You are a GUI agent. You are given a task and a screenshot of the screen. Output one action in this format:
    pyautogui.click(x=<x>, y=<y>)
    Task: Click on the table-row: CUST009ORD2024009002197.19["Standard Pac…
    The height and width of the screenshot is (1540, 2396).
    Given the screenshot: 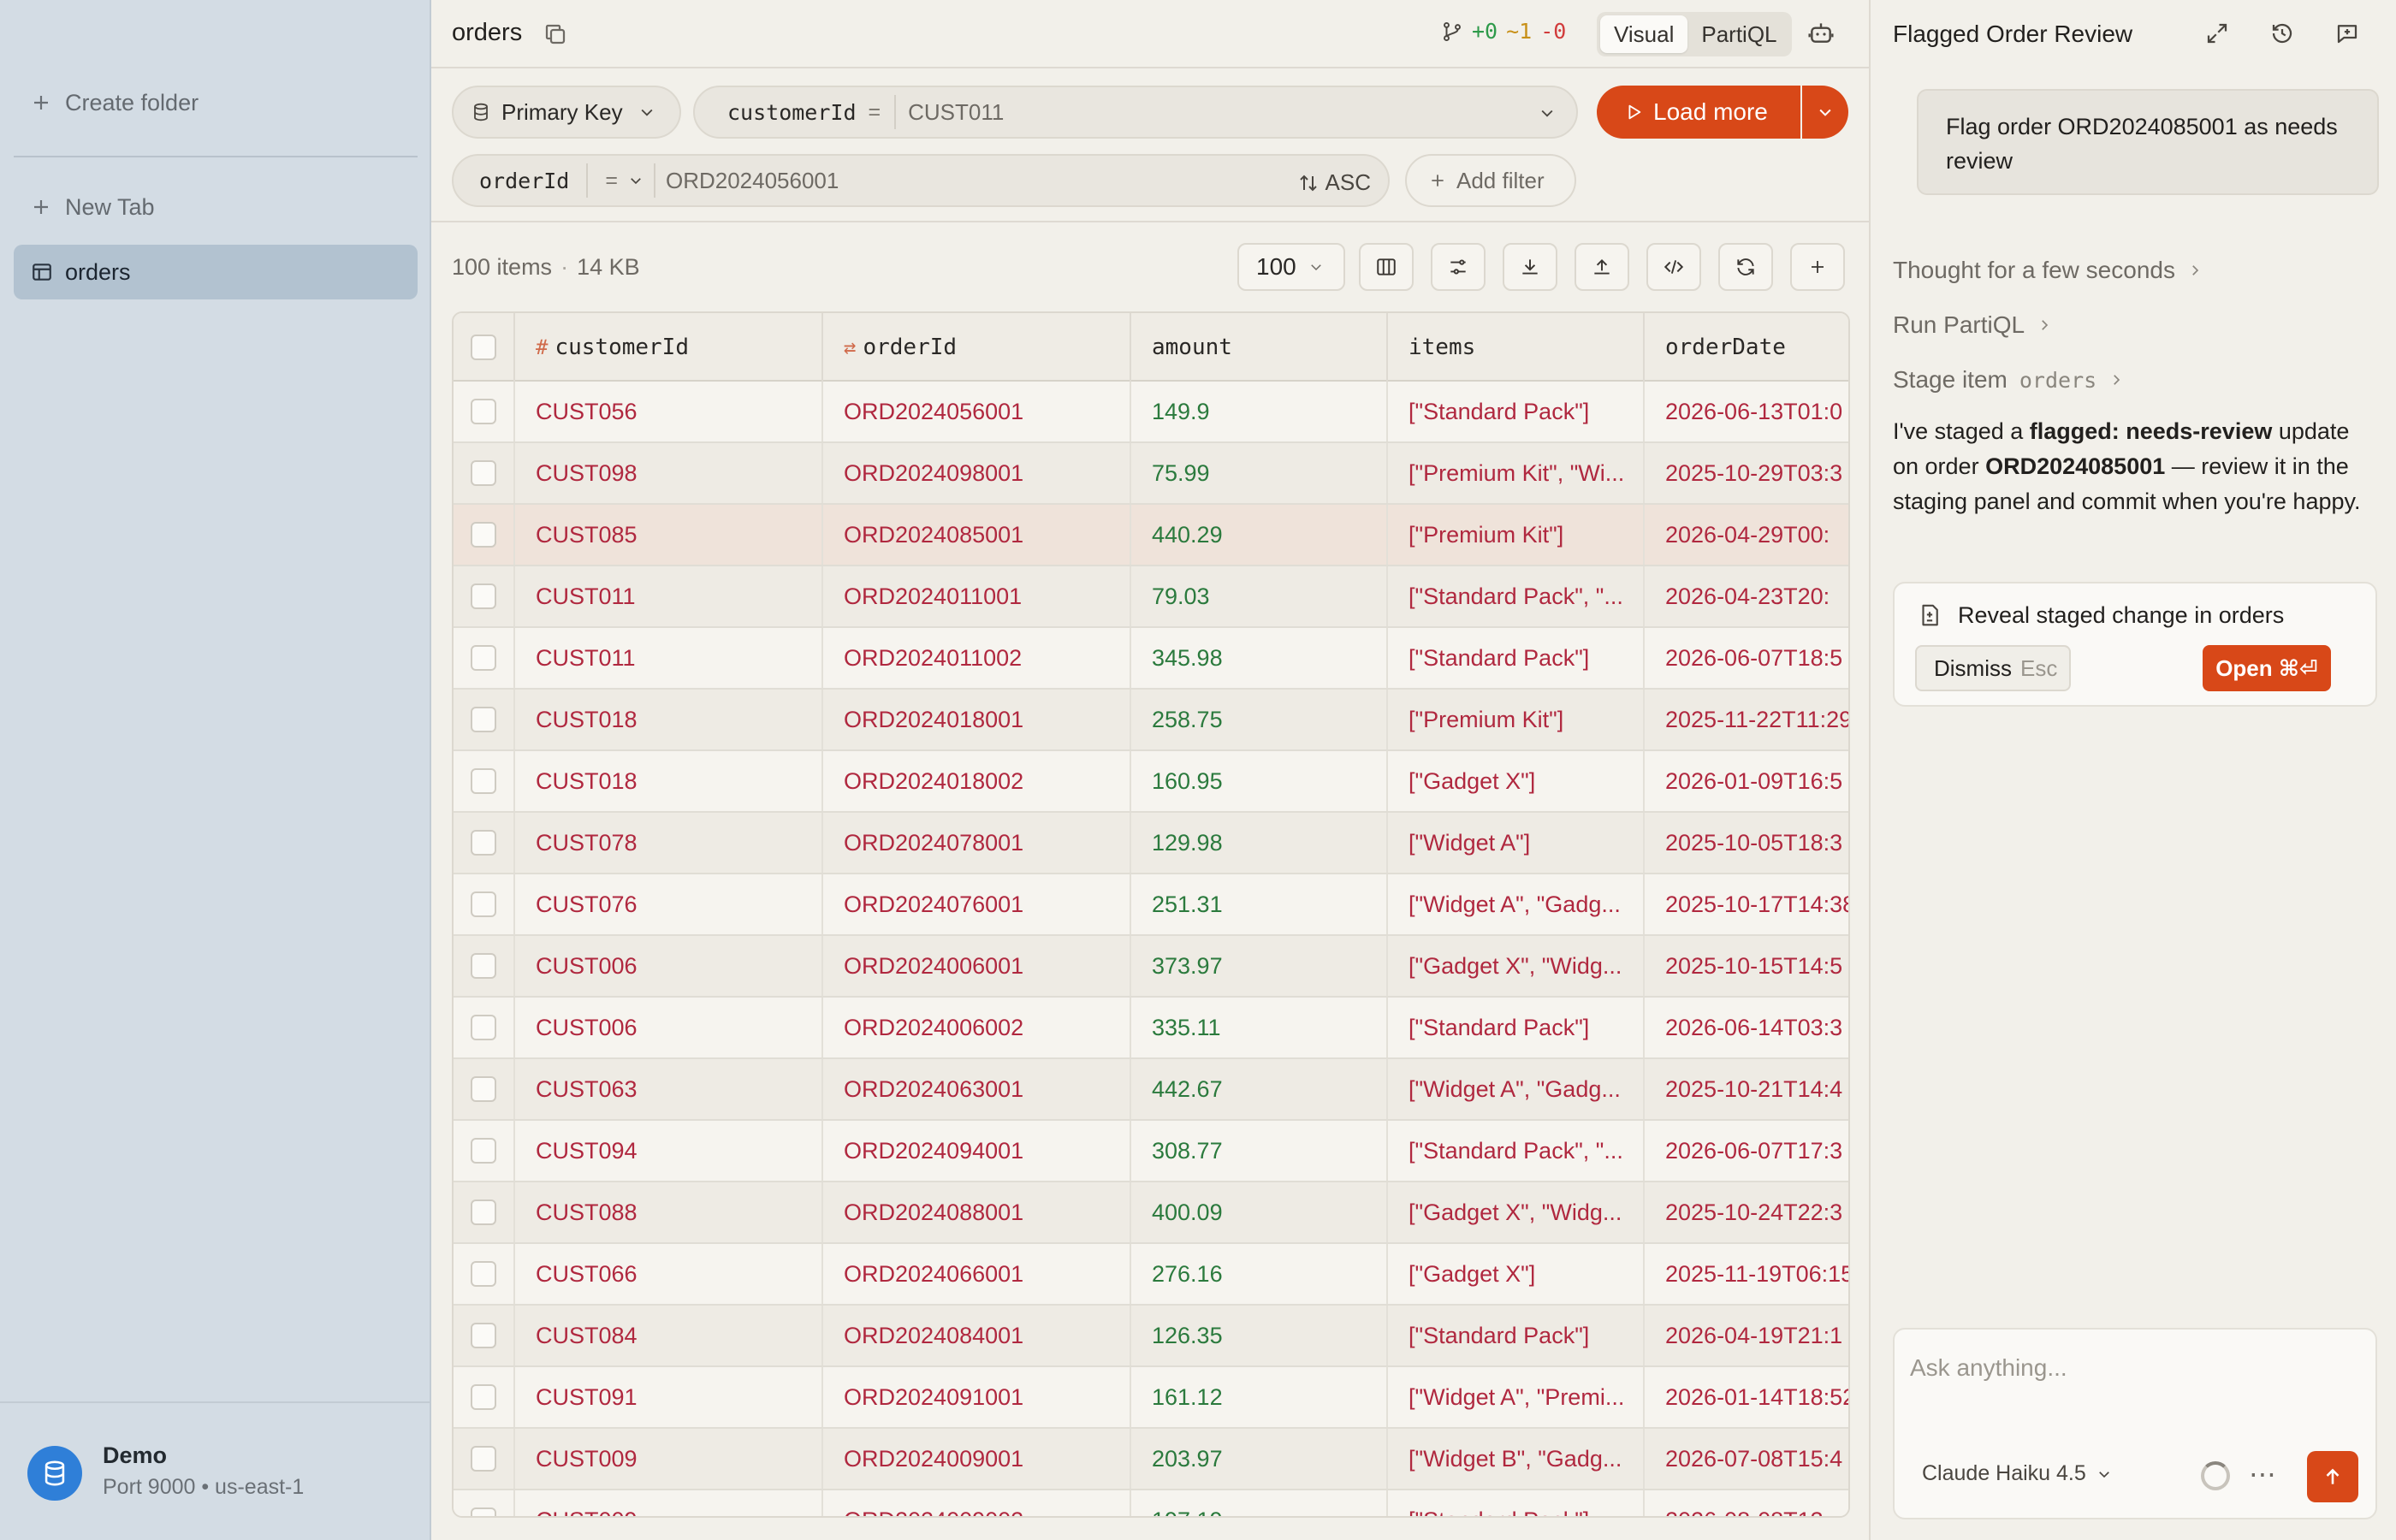 What is the action you would take?
    pyautogui.click(x=1151, y=1503)
    